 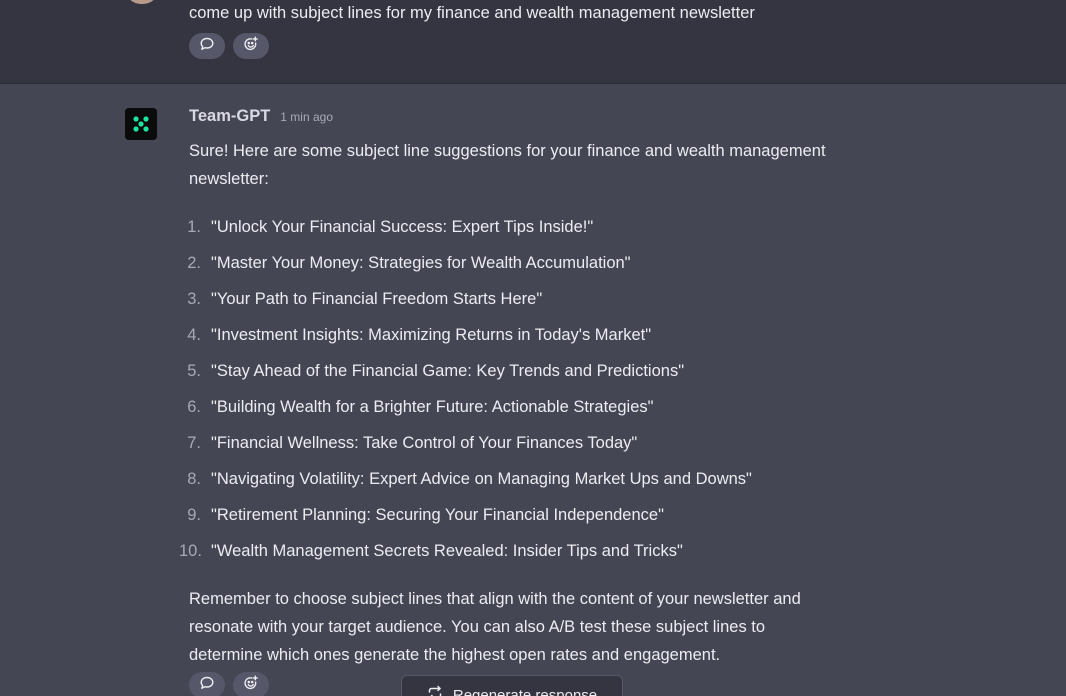 What do you see at coordinates (194, 299) in the screenshot?
I see `list-number: 3.` at bounding box center [194, 299].